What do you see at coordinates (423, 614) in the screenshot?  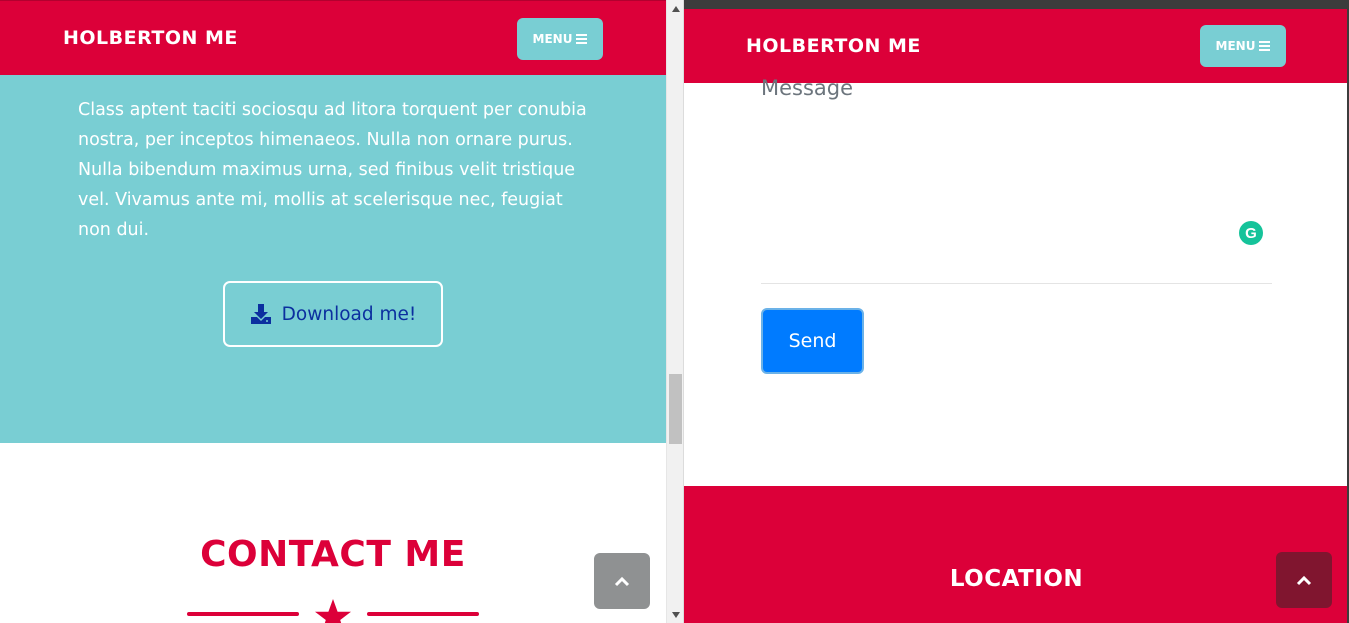 I see `divider-line-right` at bounding box center [423, 614].